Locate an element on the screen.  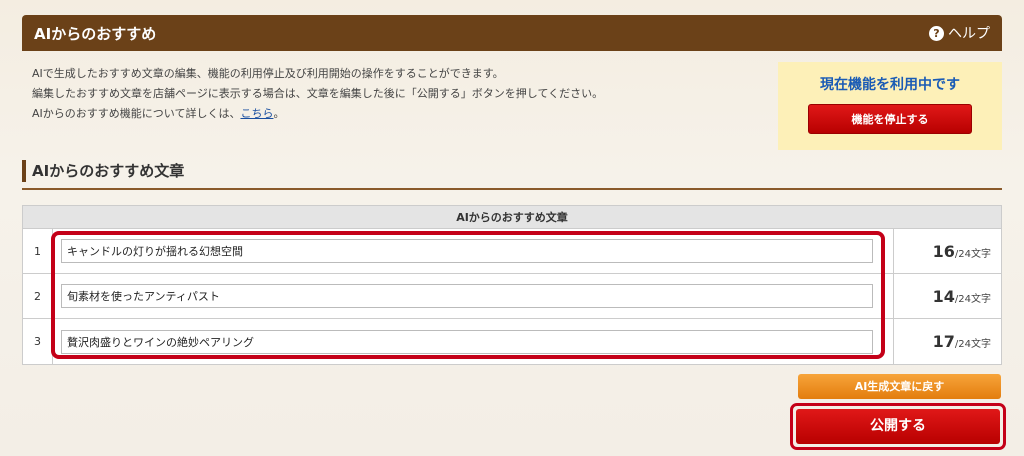
char-count: 14/24文字 is located at coordinates (947, 296).